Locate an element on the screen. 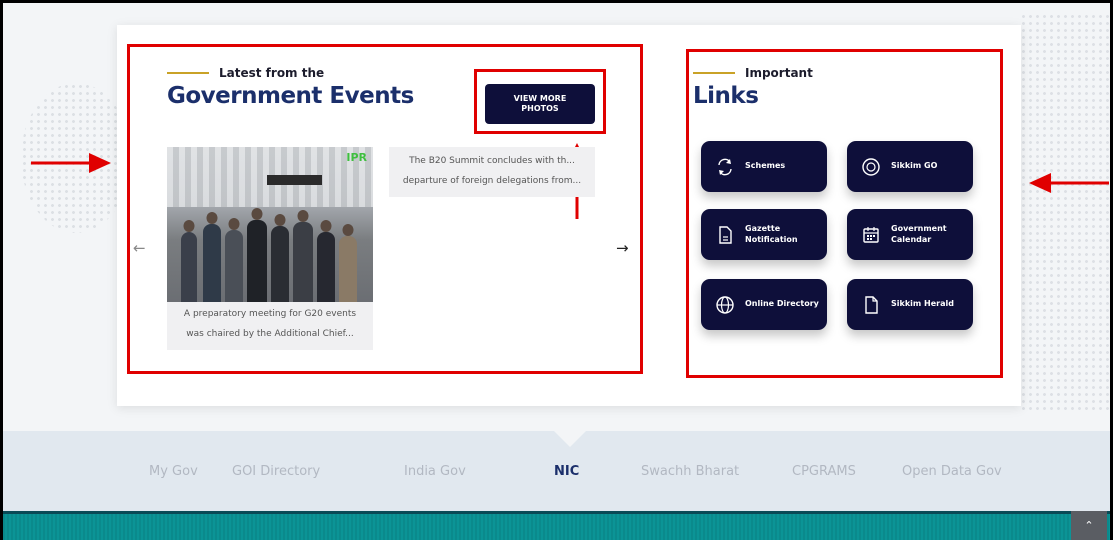  scroll-to-top-button: ⌃ is located at coordinates (1089, 525).